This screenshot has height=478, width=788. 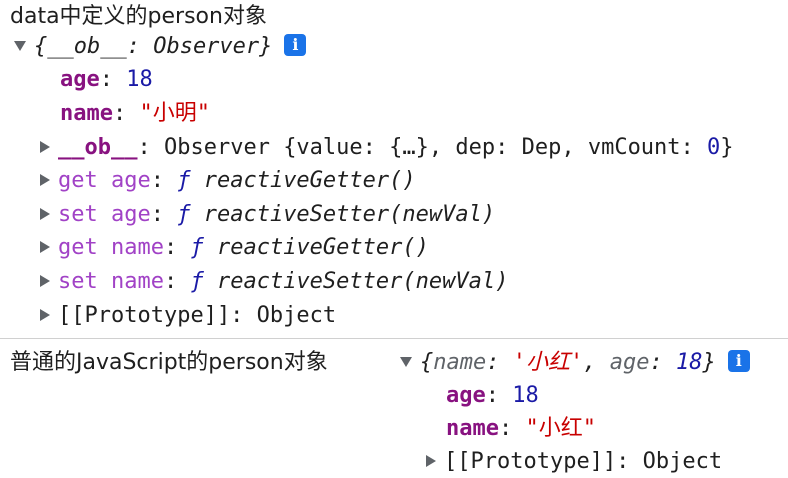 I want to click on accessor-label: set age, so click(x=104, y=214).